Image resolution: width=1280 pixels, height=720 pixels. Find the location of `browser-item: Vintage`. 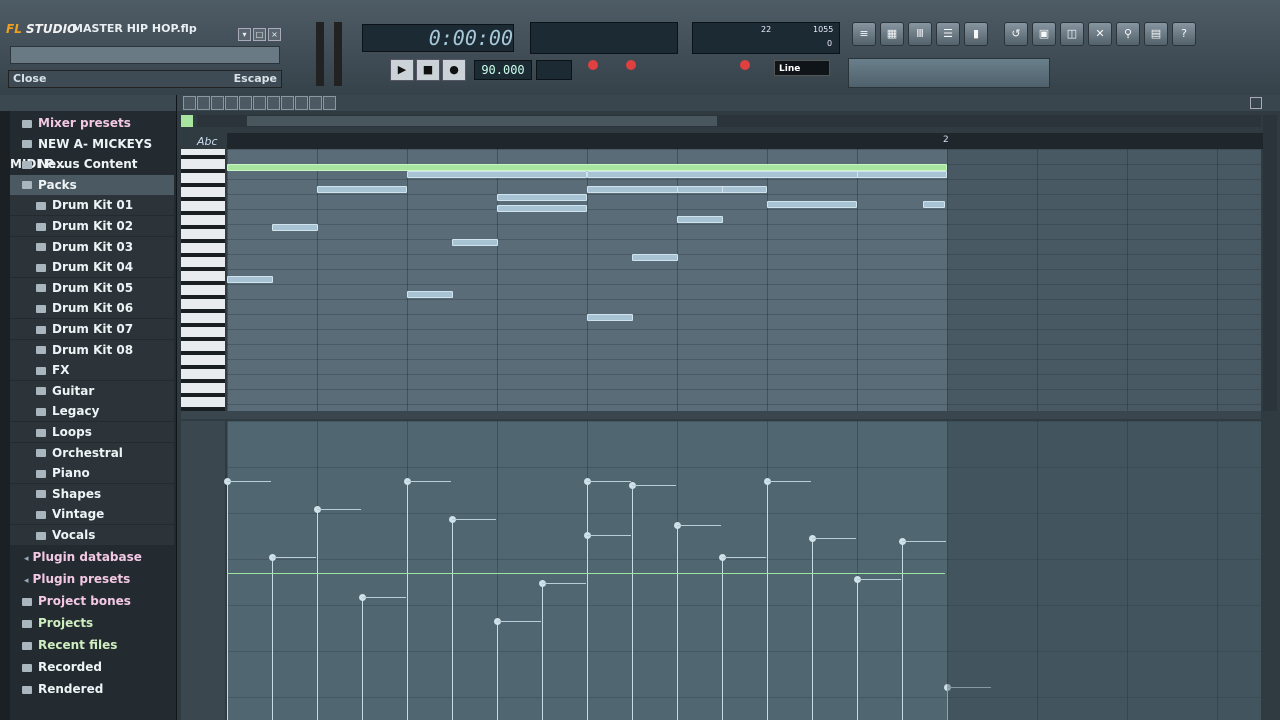

browser-item: Vintage is located at coordinates (92, 514).